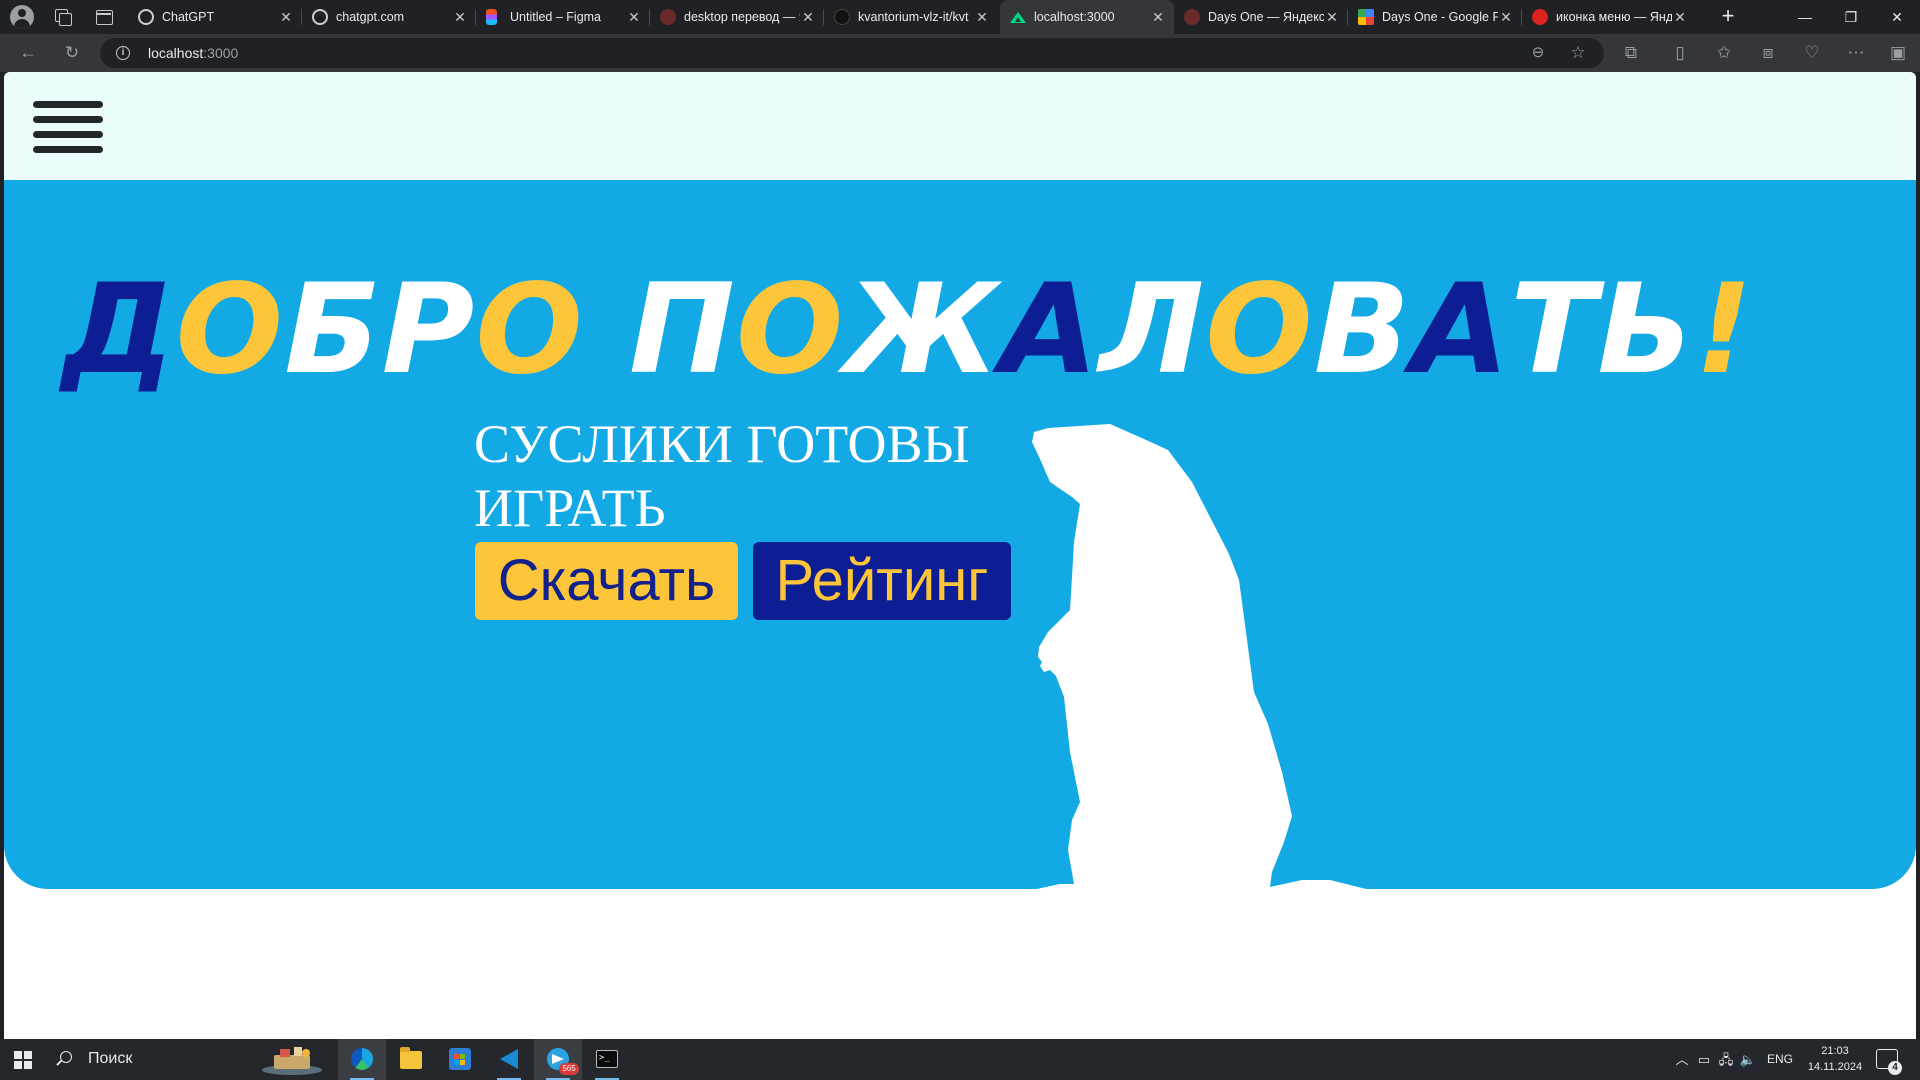  What do you see at coordinates (28, 53) in the screenshot?
I see `back-arrow-icon: ←` at bounding box center [28, 53].